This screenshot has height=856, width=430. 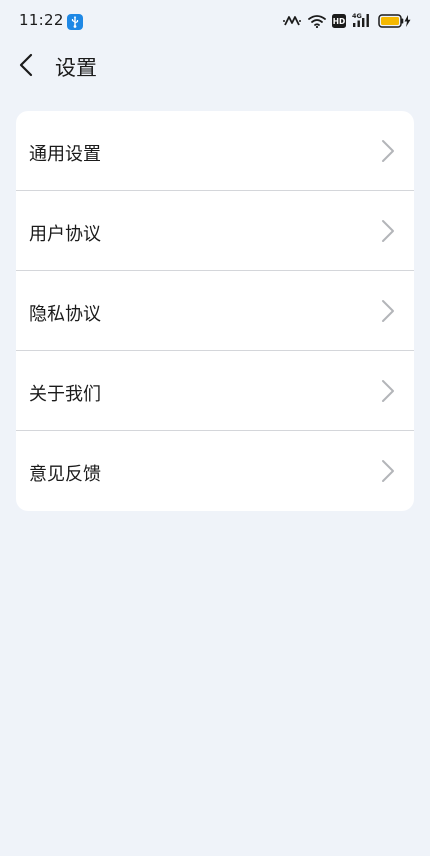 I want to click on nfc-icon, so click(x=292, y=22).